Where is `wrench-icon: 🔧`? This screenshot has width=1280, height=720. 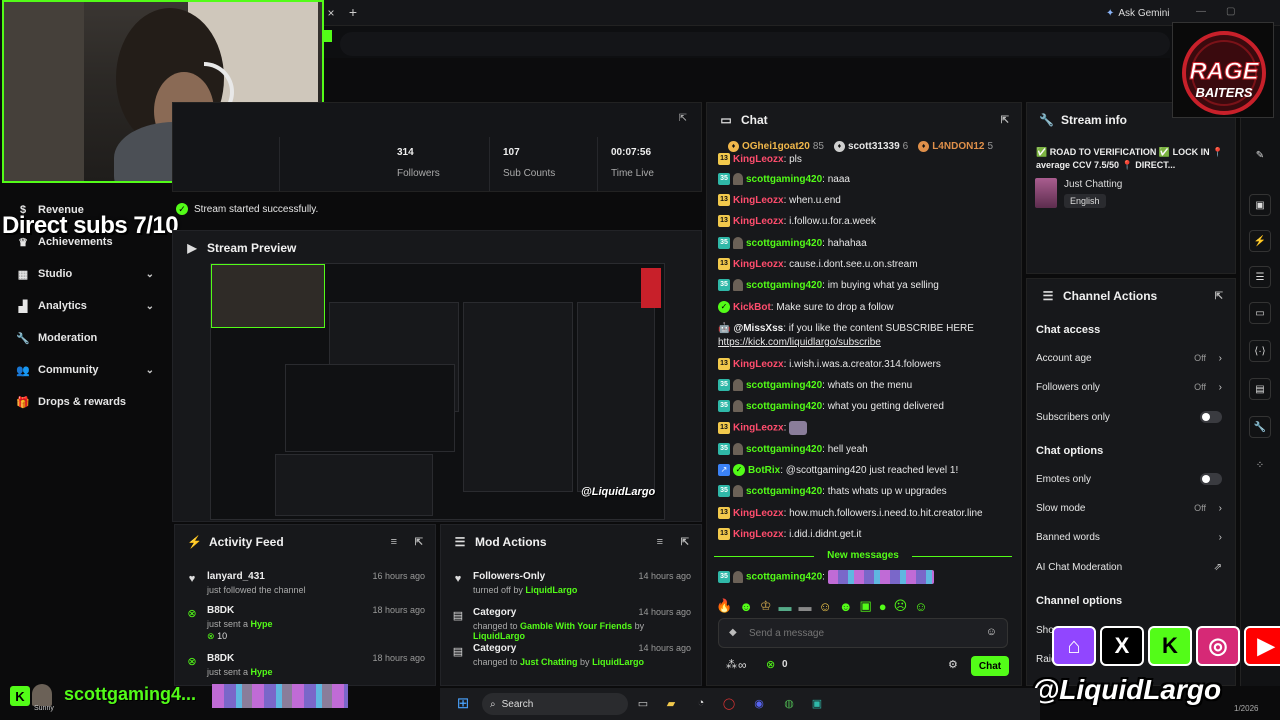 wrench-icon: 🔧 is located at coordinates (1260, 427).